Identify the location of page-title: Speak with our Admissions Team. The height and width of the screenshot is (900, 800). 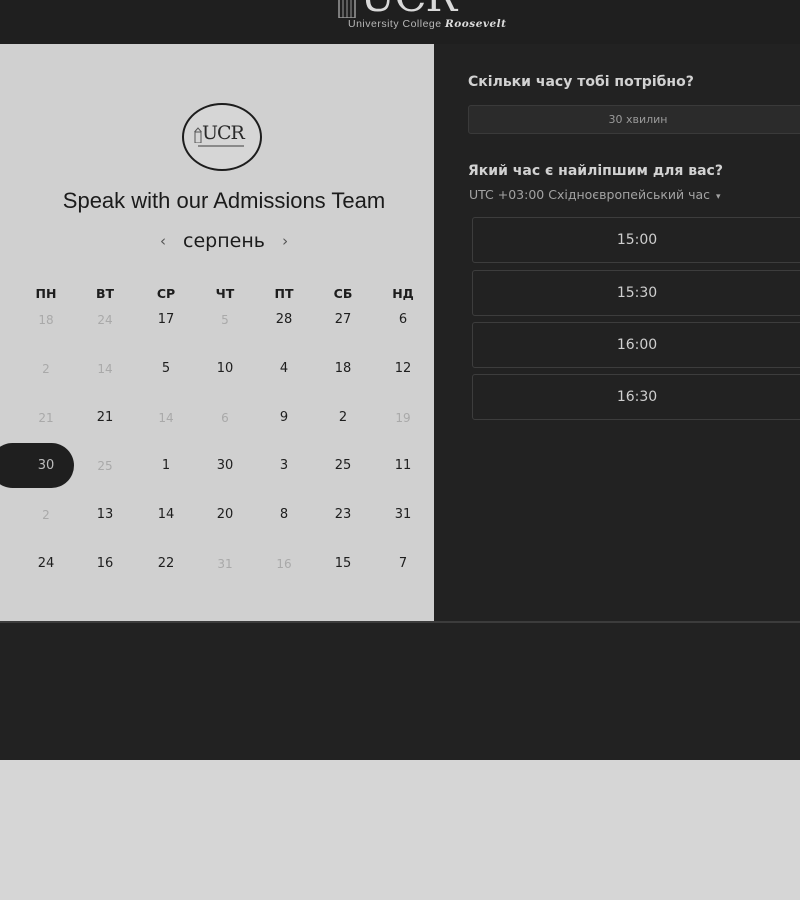
(224, 200).